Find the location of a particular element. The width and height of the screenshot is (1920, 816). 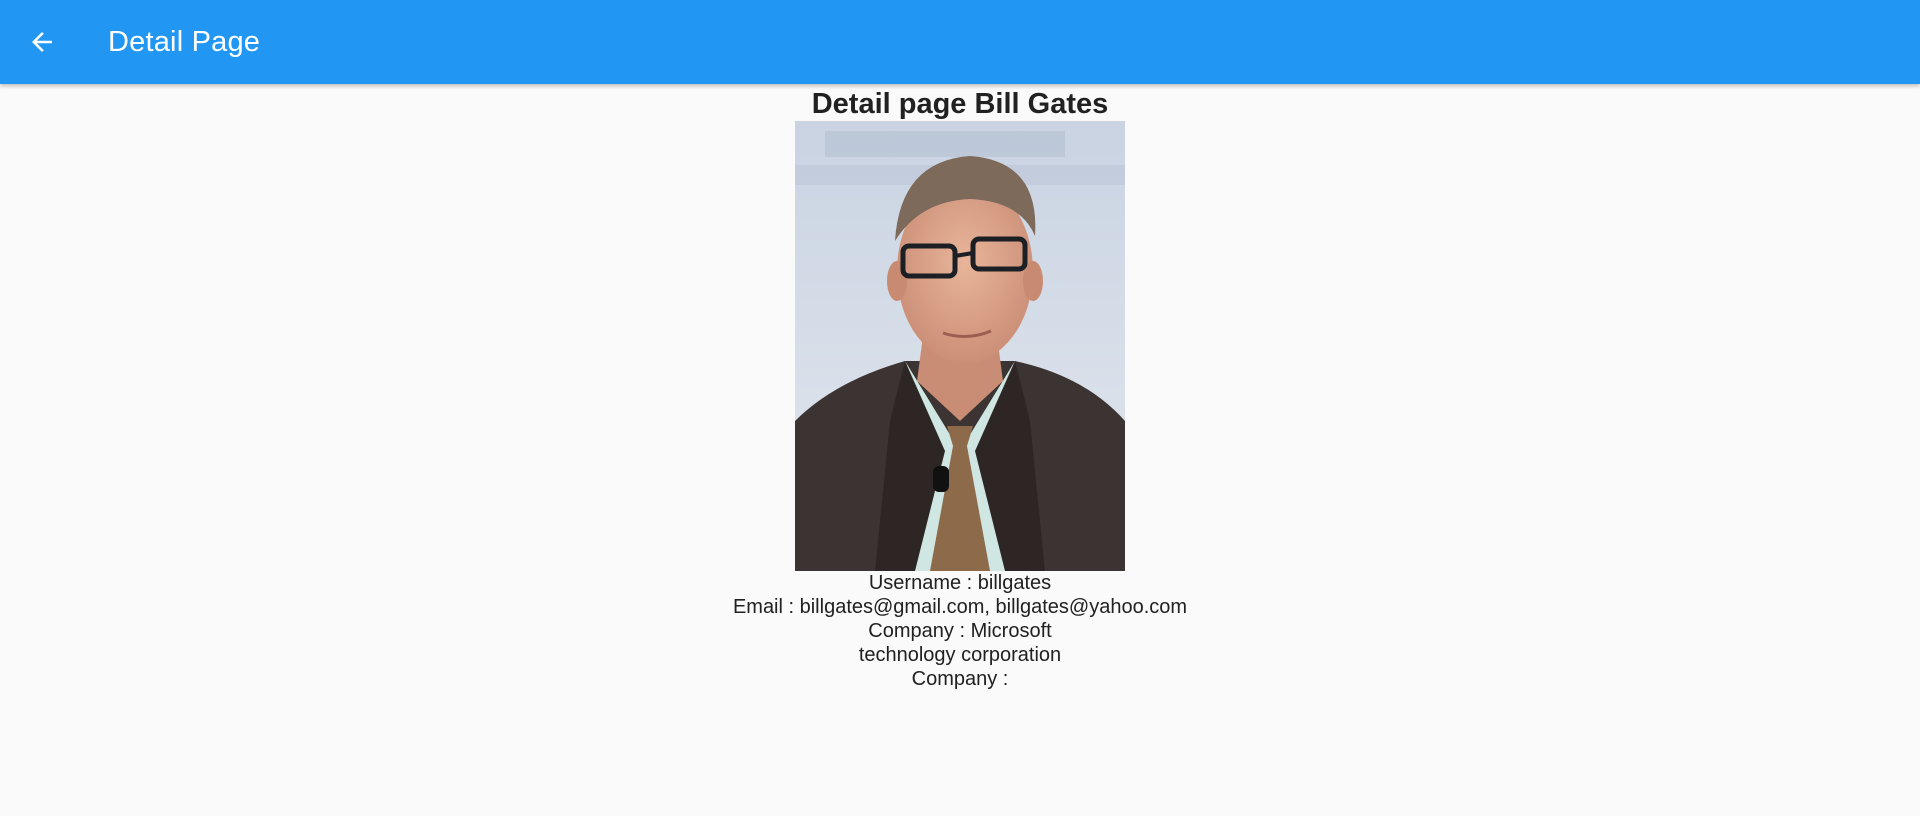

page-heading: Detail page Bill Gates is located at coordinates (960, 104).